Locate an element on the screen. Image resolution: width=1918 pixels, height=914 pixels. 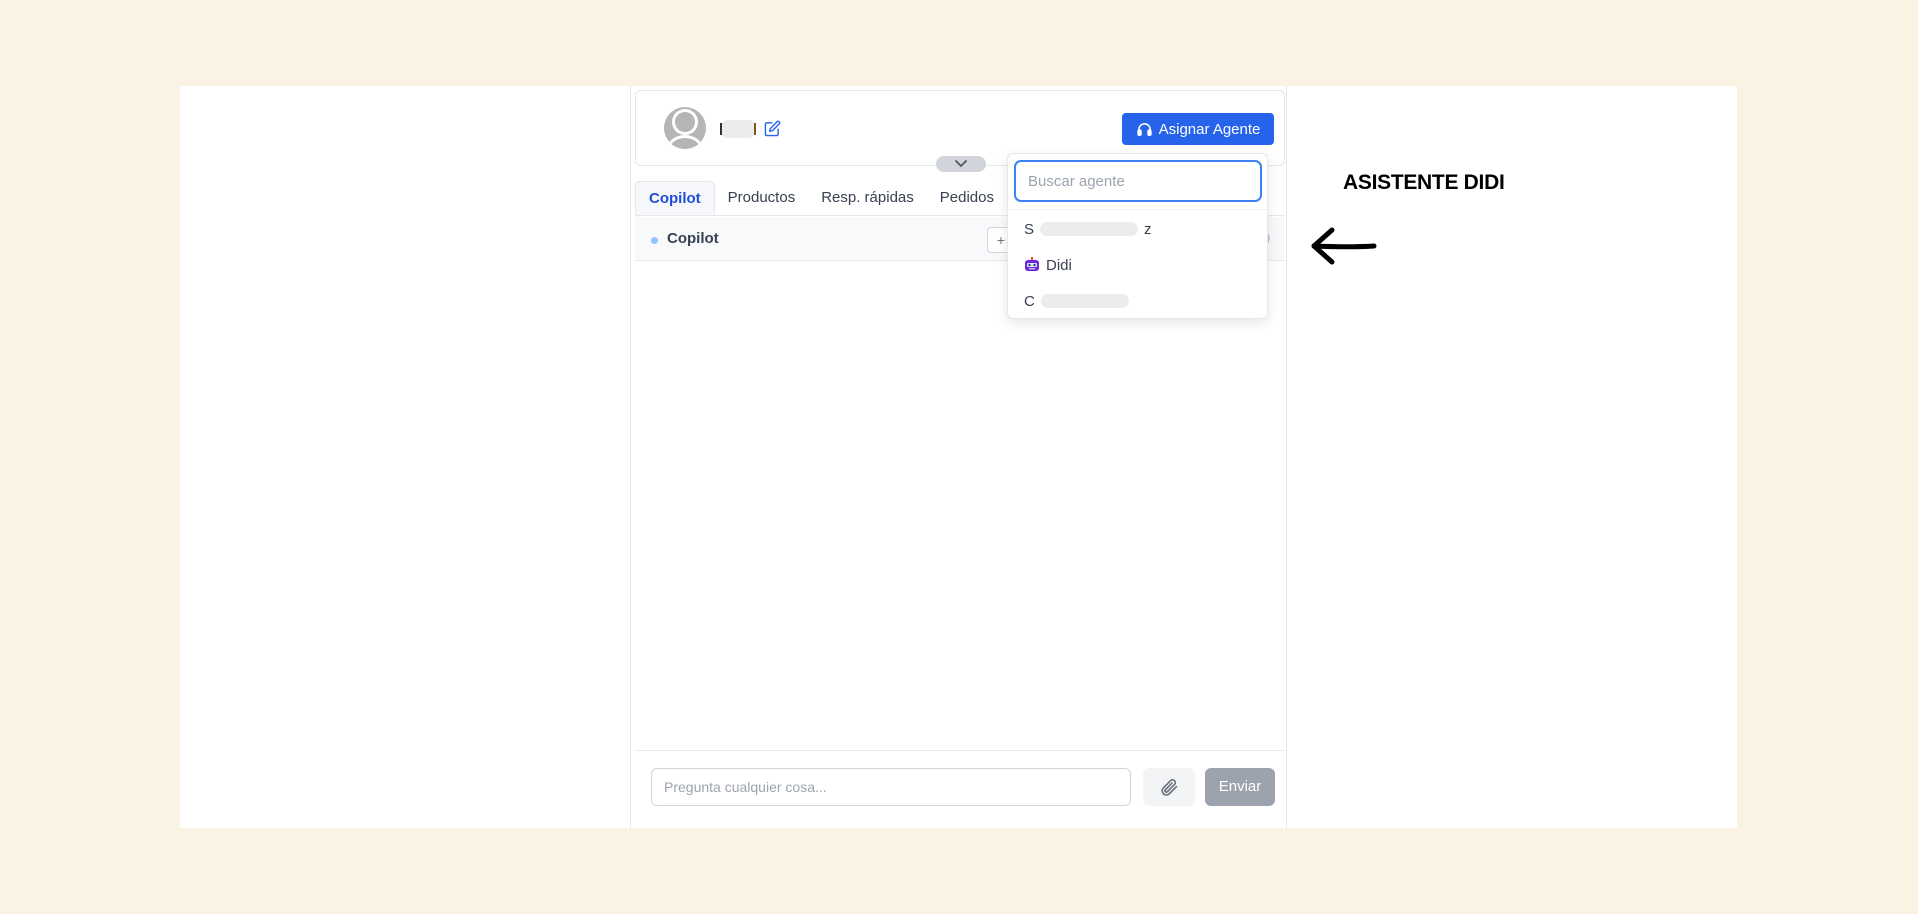
assign-agent-button: Asignar Agente is located at coordinates (1198, 129).